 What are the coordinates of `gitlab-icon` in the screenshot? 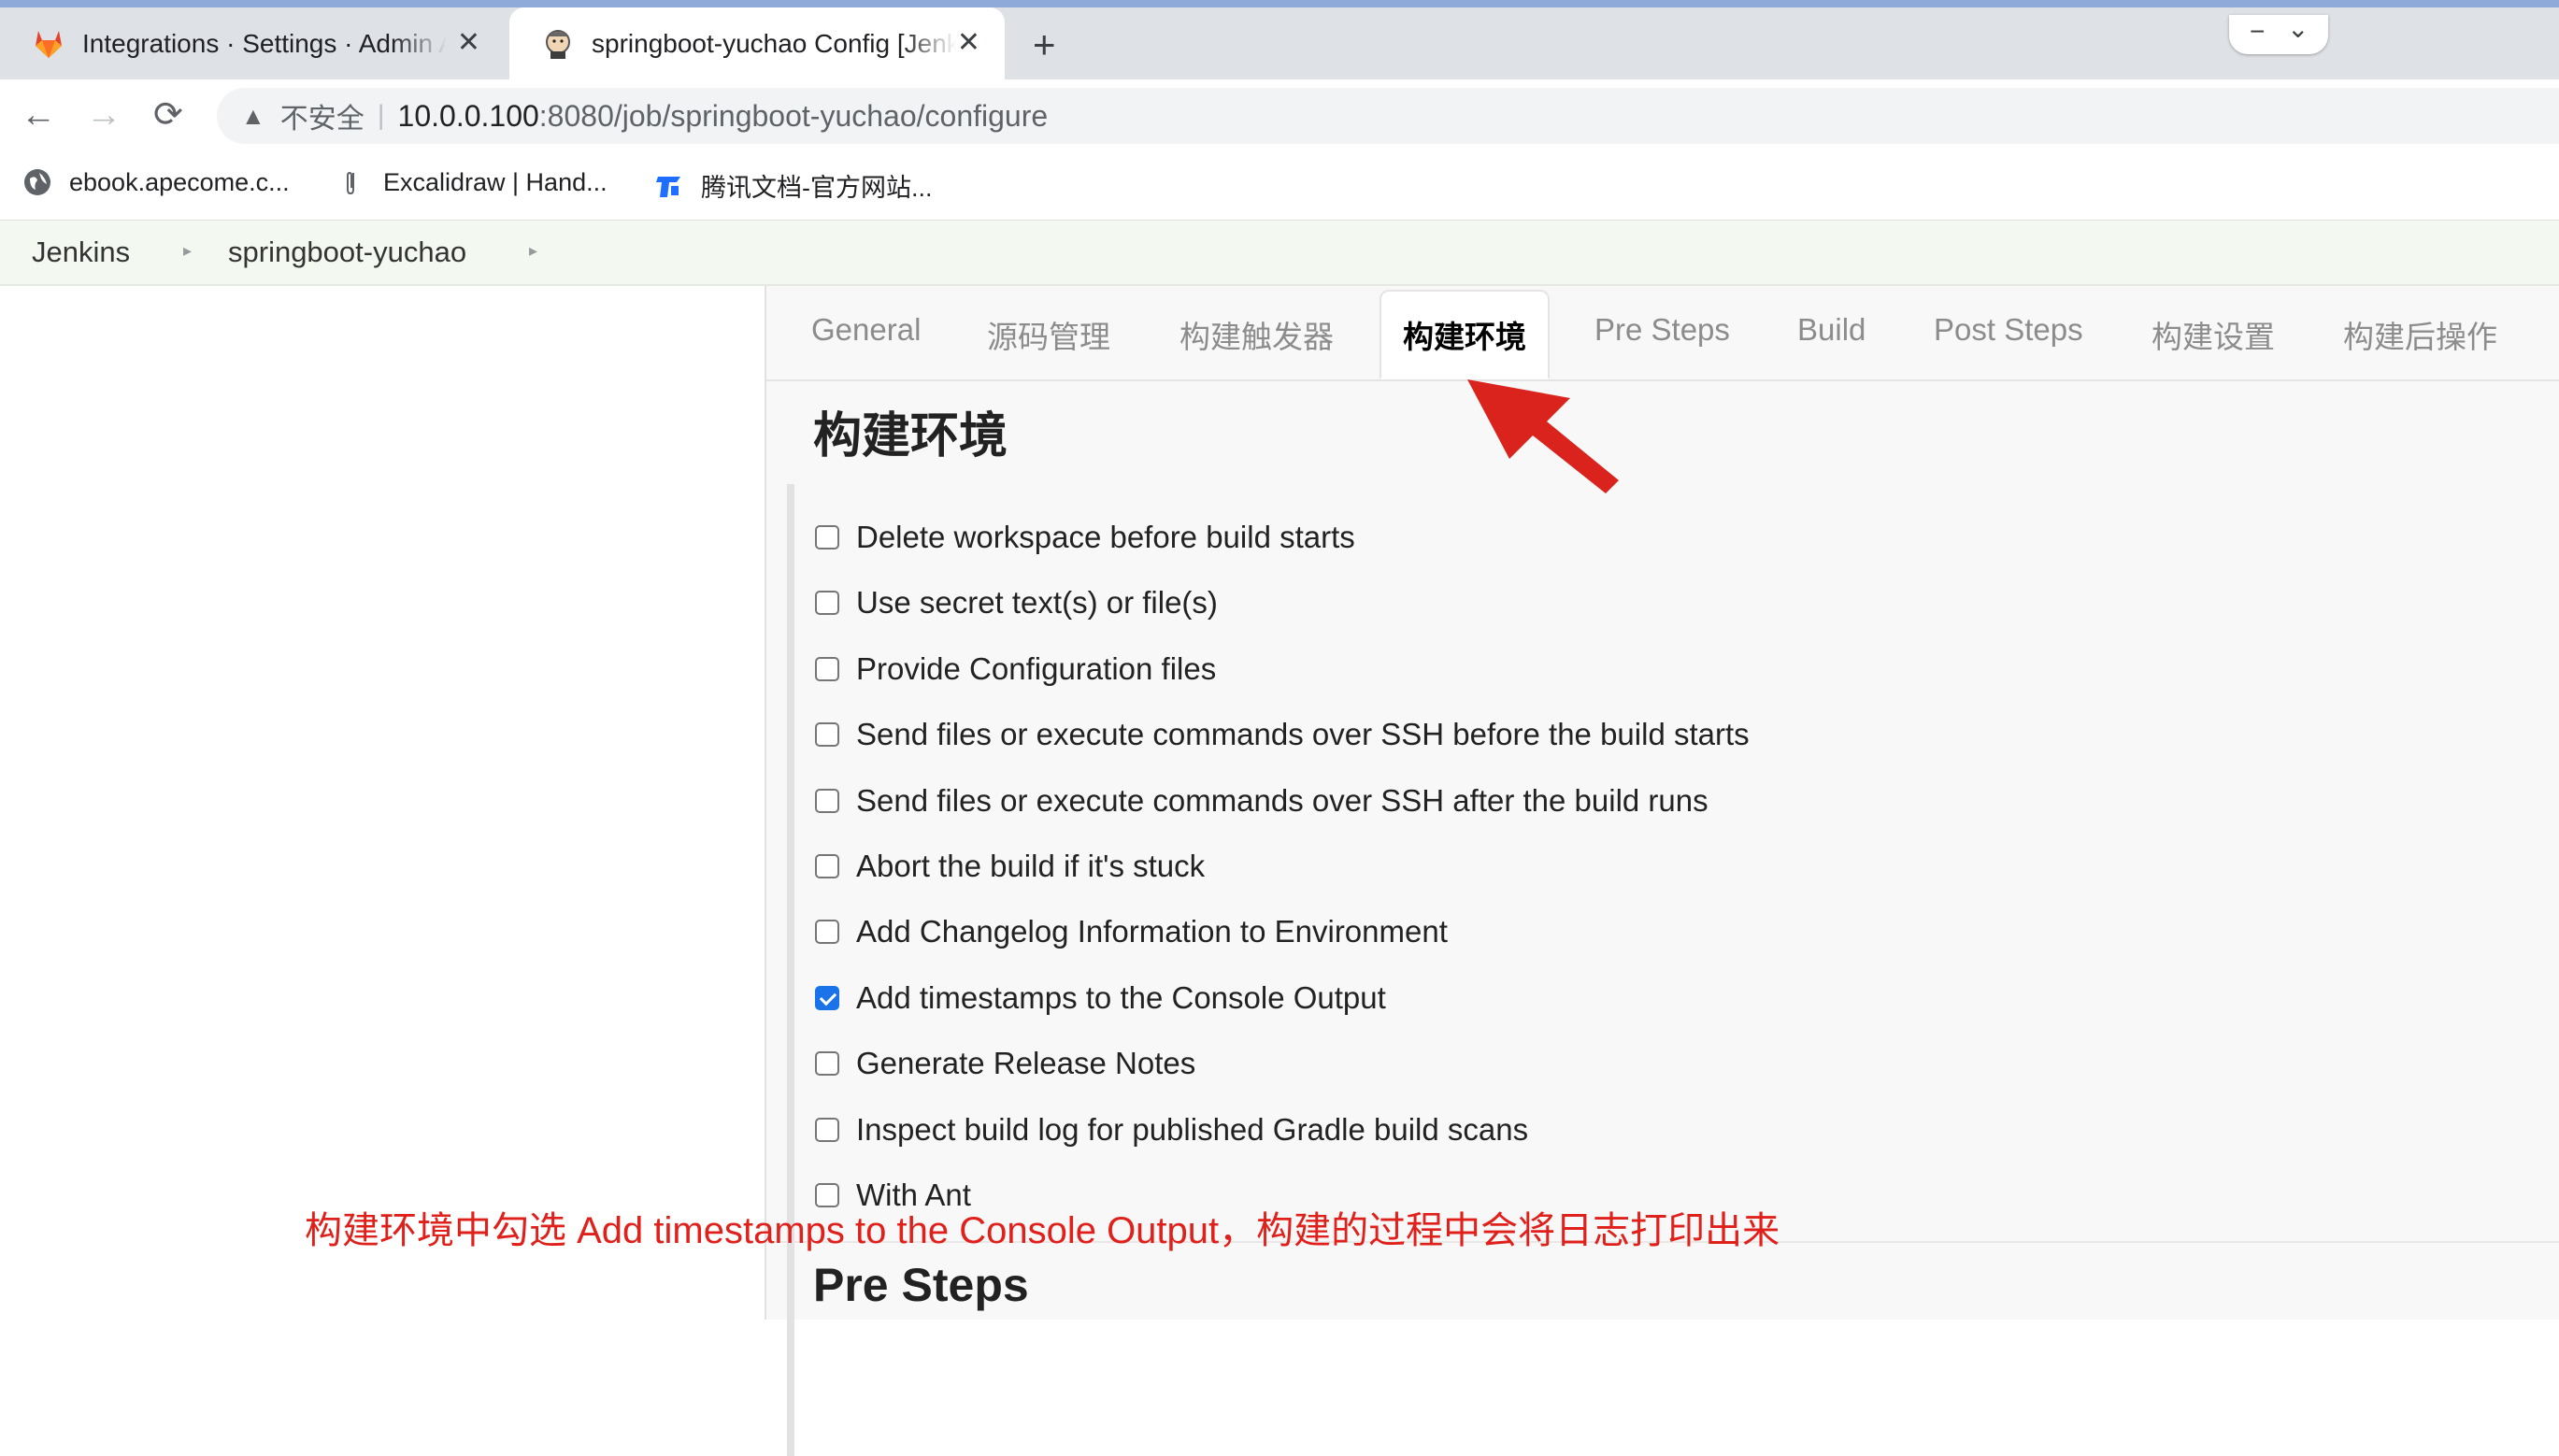 It's located at (49, 44).